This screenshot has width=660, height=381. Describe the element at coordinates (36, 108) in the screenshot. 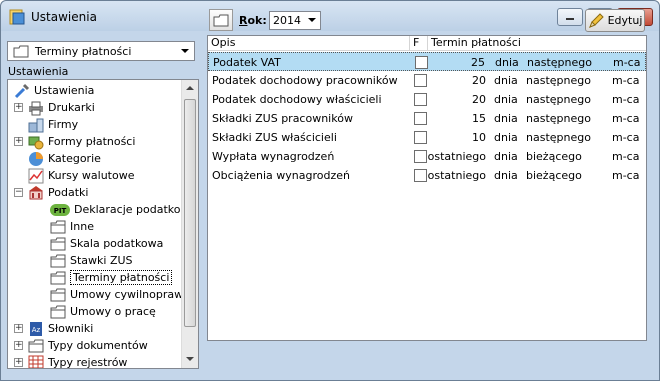

I see `printer-icon` at that location.